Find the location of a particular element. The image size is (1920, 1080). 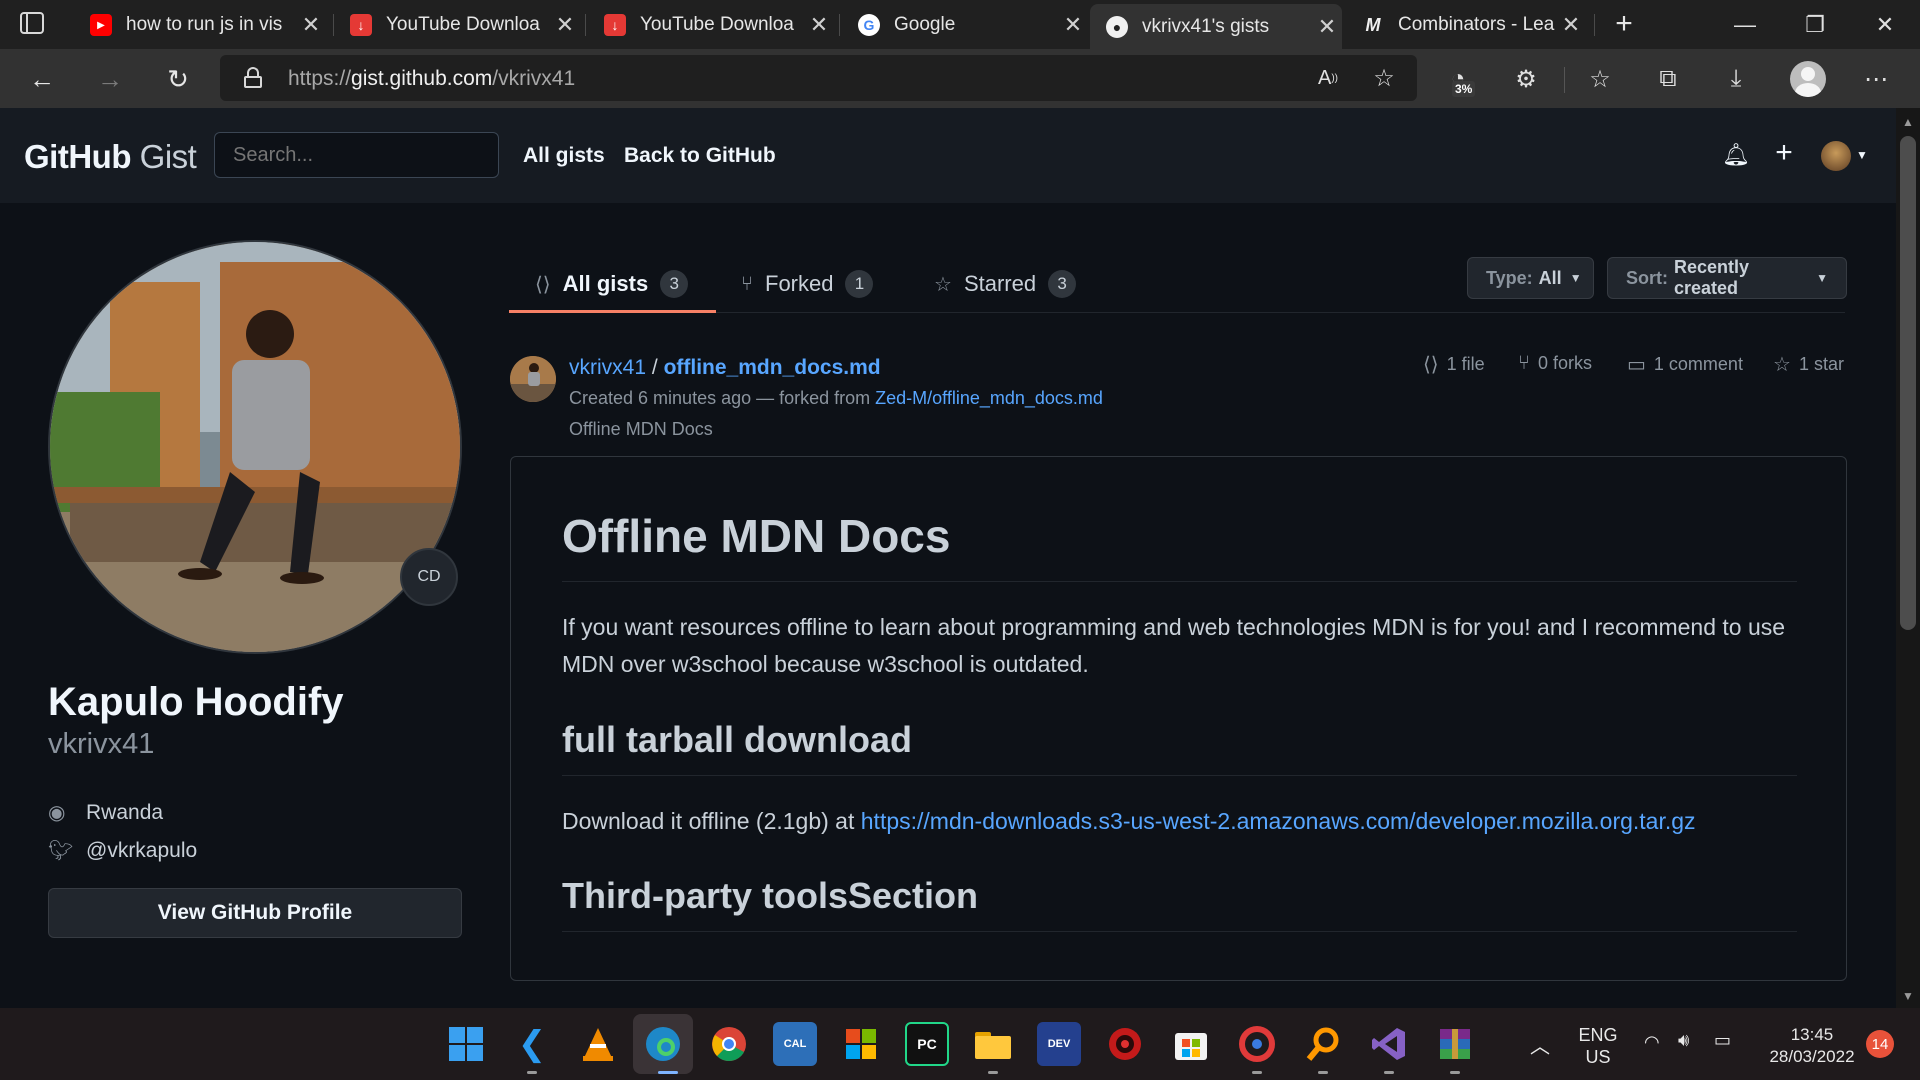

browser-tab: ▶ how to run js in vis ✕ is located at coordinates (200, 25).